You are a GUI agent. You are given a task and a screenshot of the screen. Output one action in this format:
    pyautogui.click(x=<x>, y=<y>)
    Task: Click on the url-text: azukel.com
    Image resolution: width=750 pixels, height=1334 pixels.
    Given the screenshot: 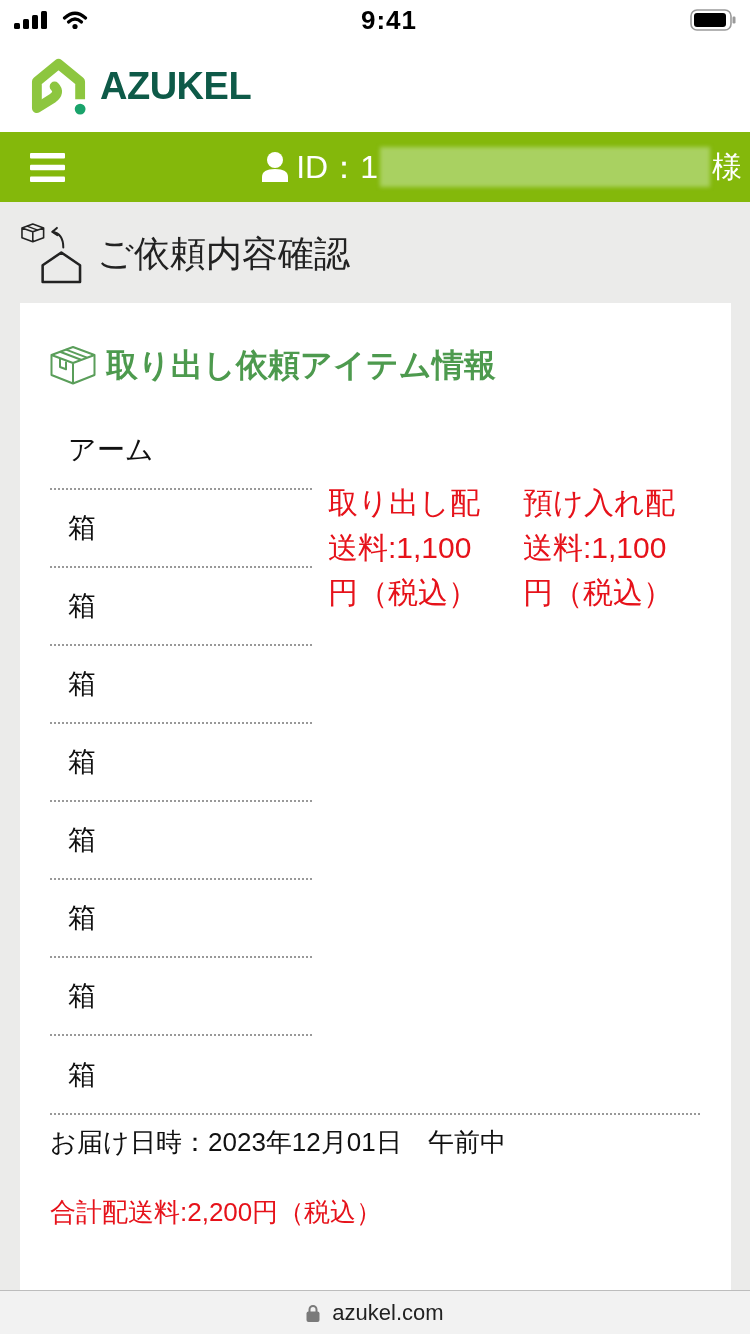 What is the action you would take?
    pyautogui.click(x=388, y=1312)
    